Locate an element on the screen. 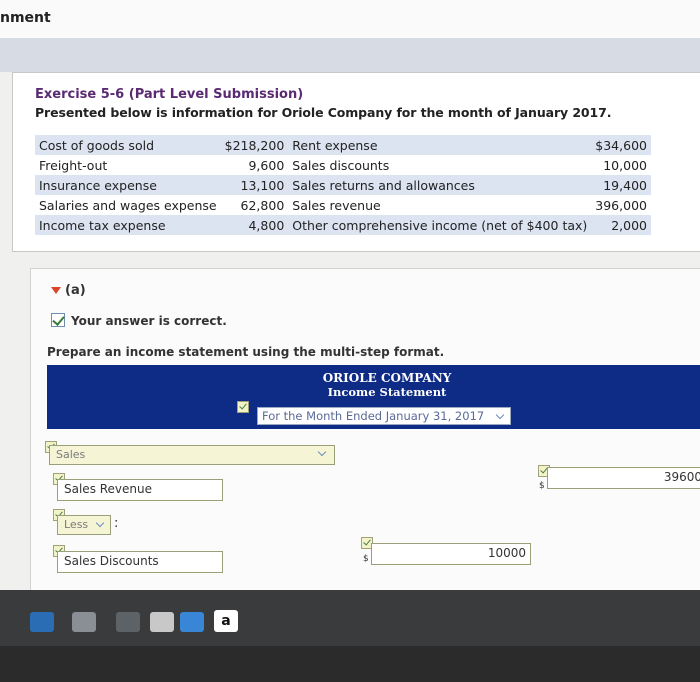  lock-icon is located at coordinates (162, 622).